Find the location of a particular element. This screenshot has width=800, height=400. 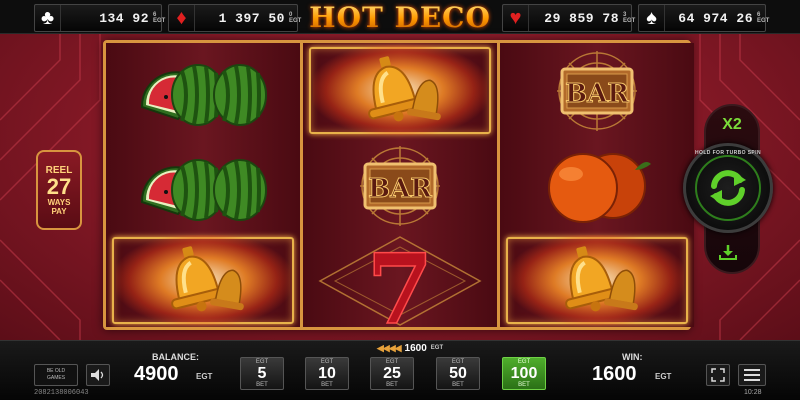

win-currency: EGT is located at coordinates (663, 376).